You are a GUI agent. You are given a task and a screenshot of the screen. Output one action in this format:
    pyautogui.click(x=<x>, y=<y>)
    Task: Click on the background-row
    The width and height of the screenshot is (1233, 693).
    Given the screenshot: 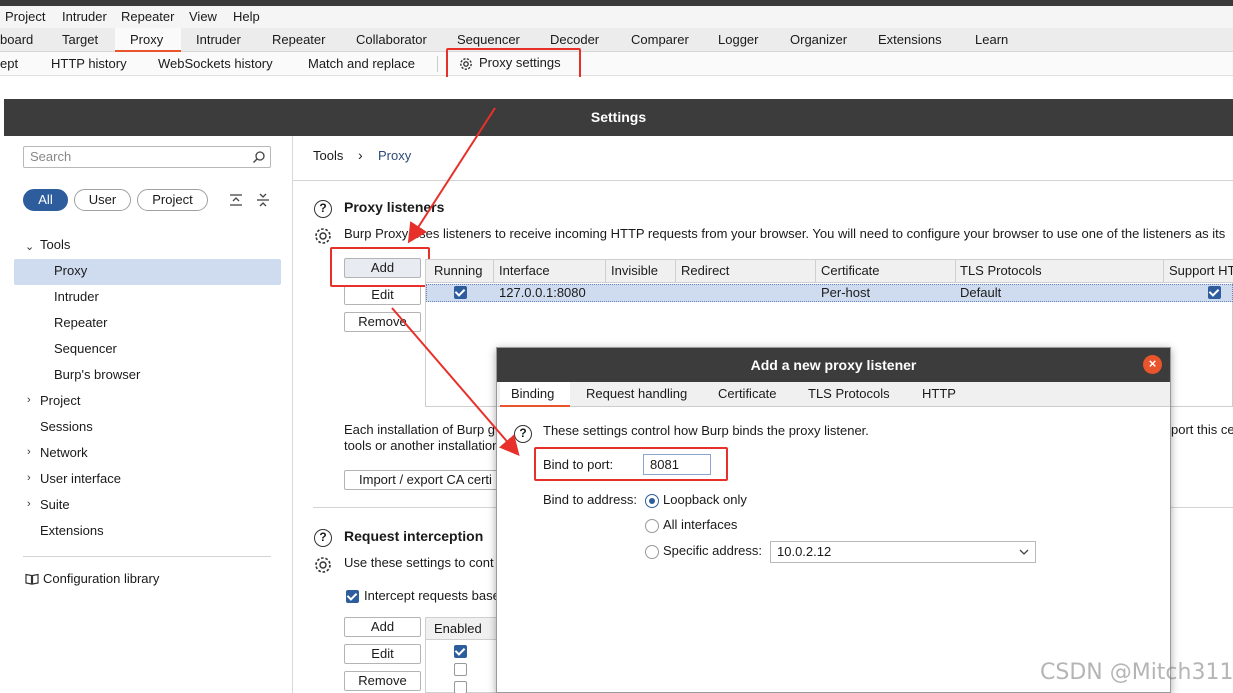 What is the action you would take?
    pyautogui.click(x=616, y=87)
    